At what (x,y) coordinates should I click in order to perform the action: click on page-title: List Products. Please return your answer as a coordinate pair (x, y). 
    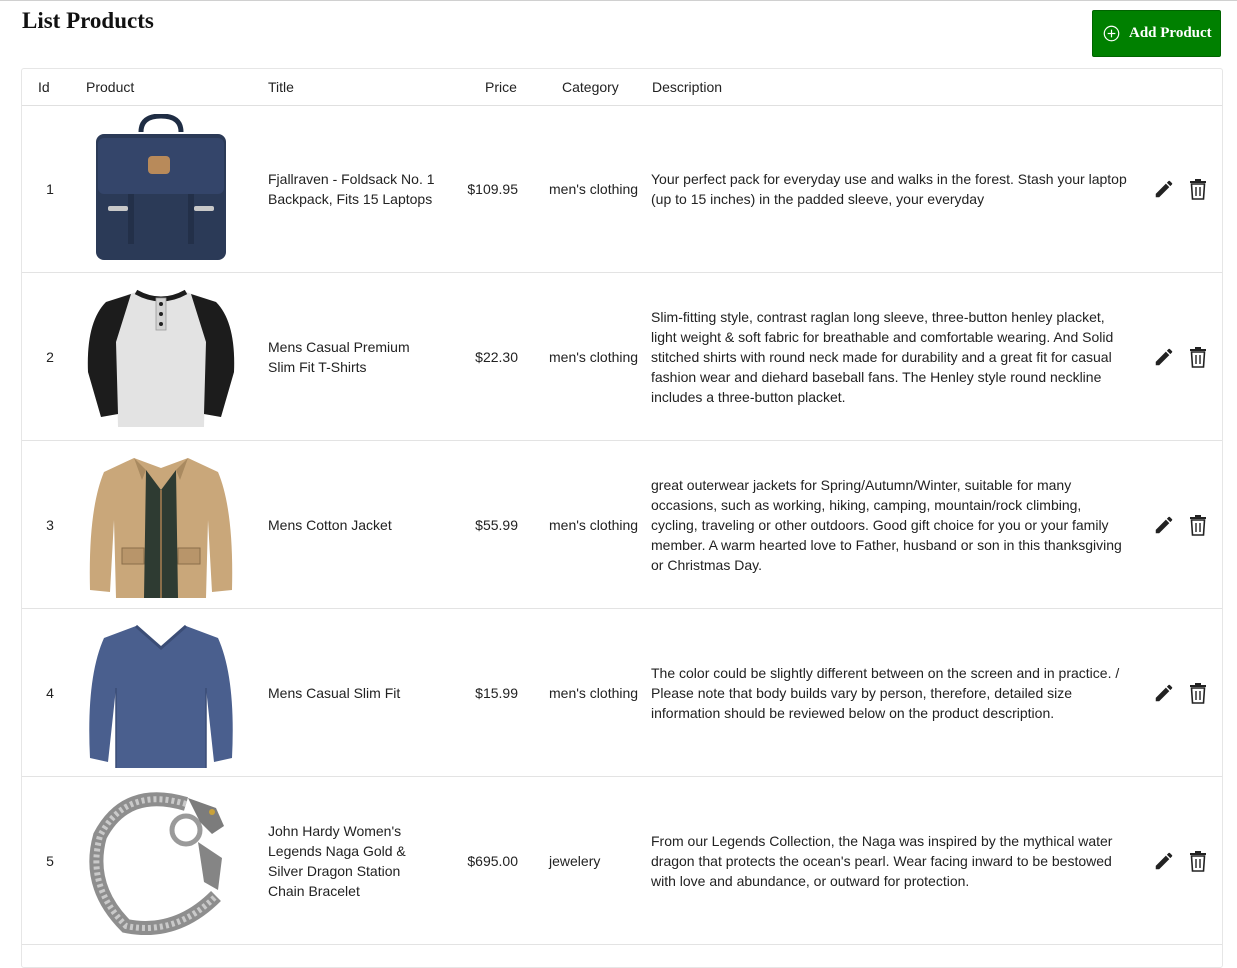
    Looking at the image, I should click on (88, 20).